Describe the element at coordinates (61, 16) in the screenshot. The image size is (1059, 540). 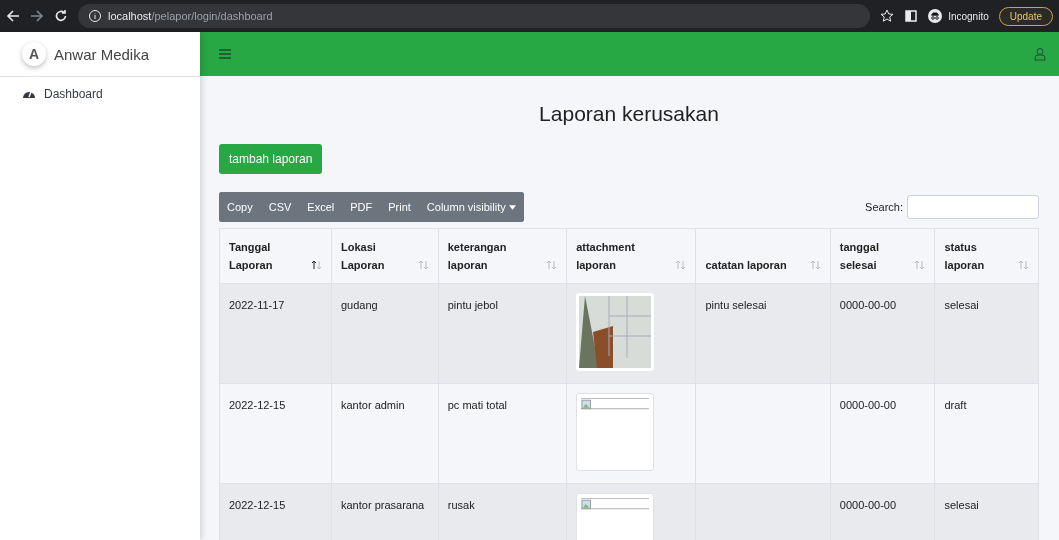
I see `reload-icon` at that location.